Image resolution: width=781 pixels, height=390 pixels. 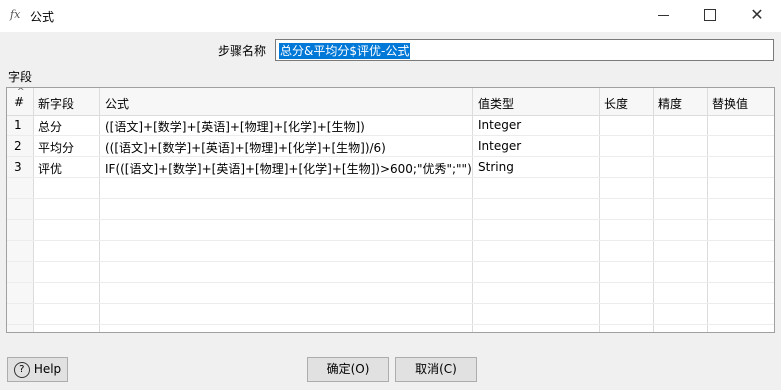 What do you see at coordinates (117, 103) in the screenshot?
I see `col-header-formula: 公式` at bounding box center [117, 103].